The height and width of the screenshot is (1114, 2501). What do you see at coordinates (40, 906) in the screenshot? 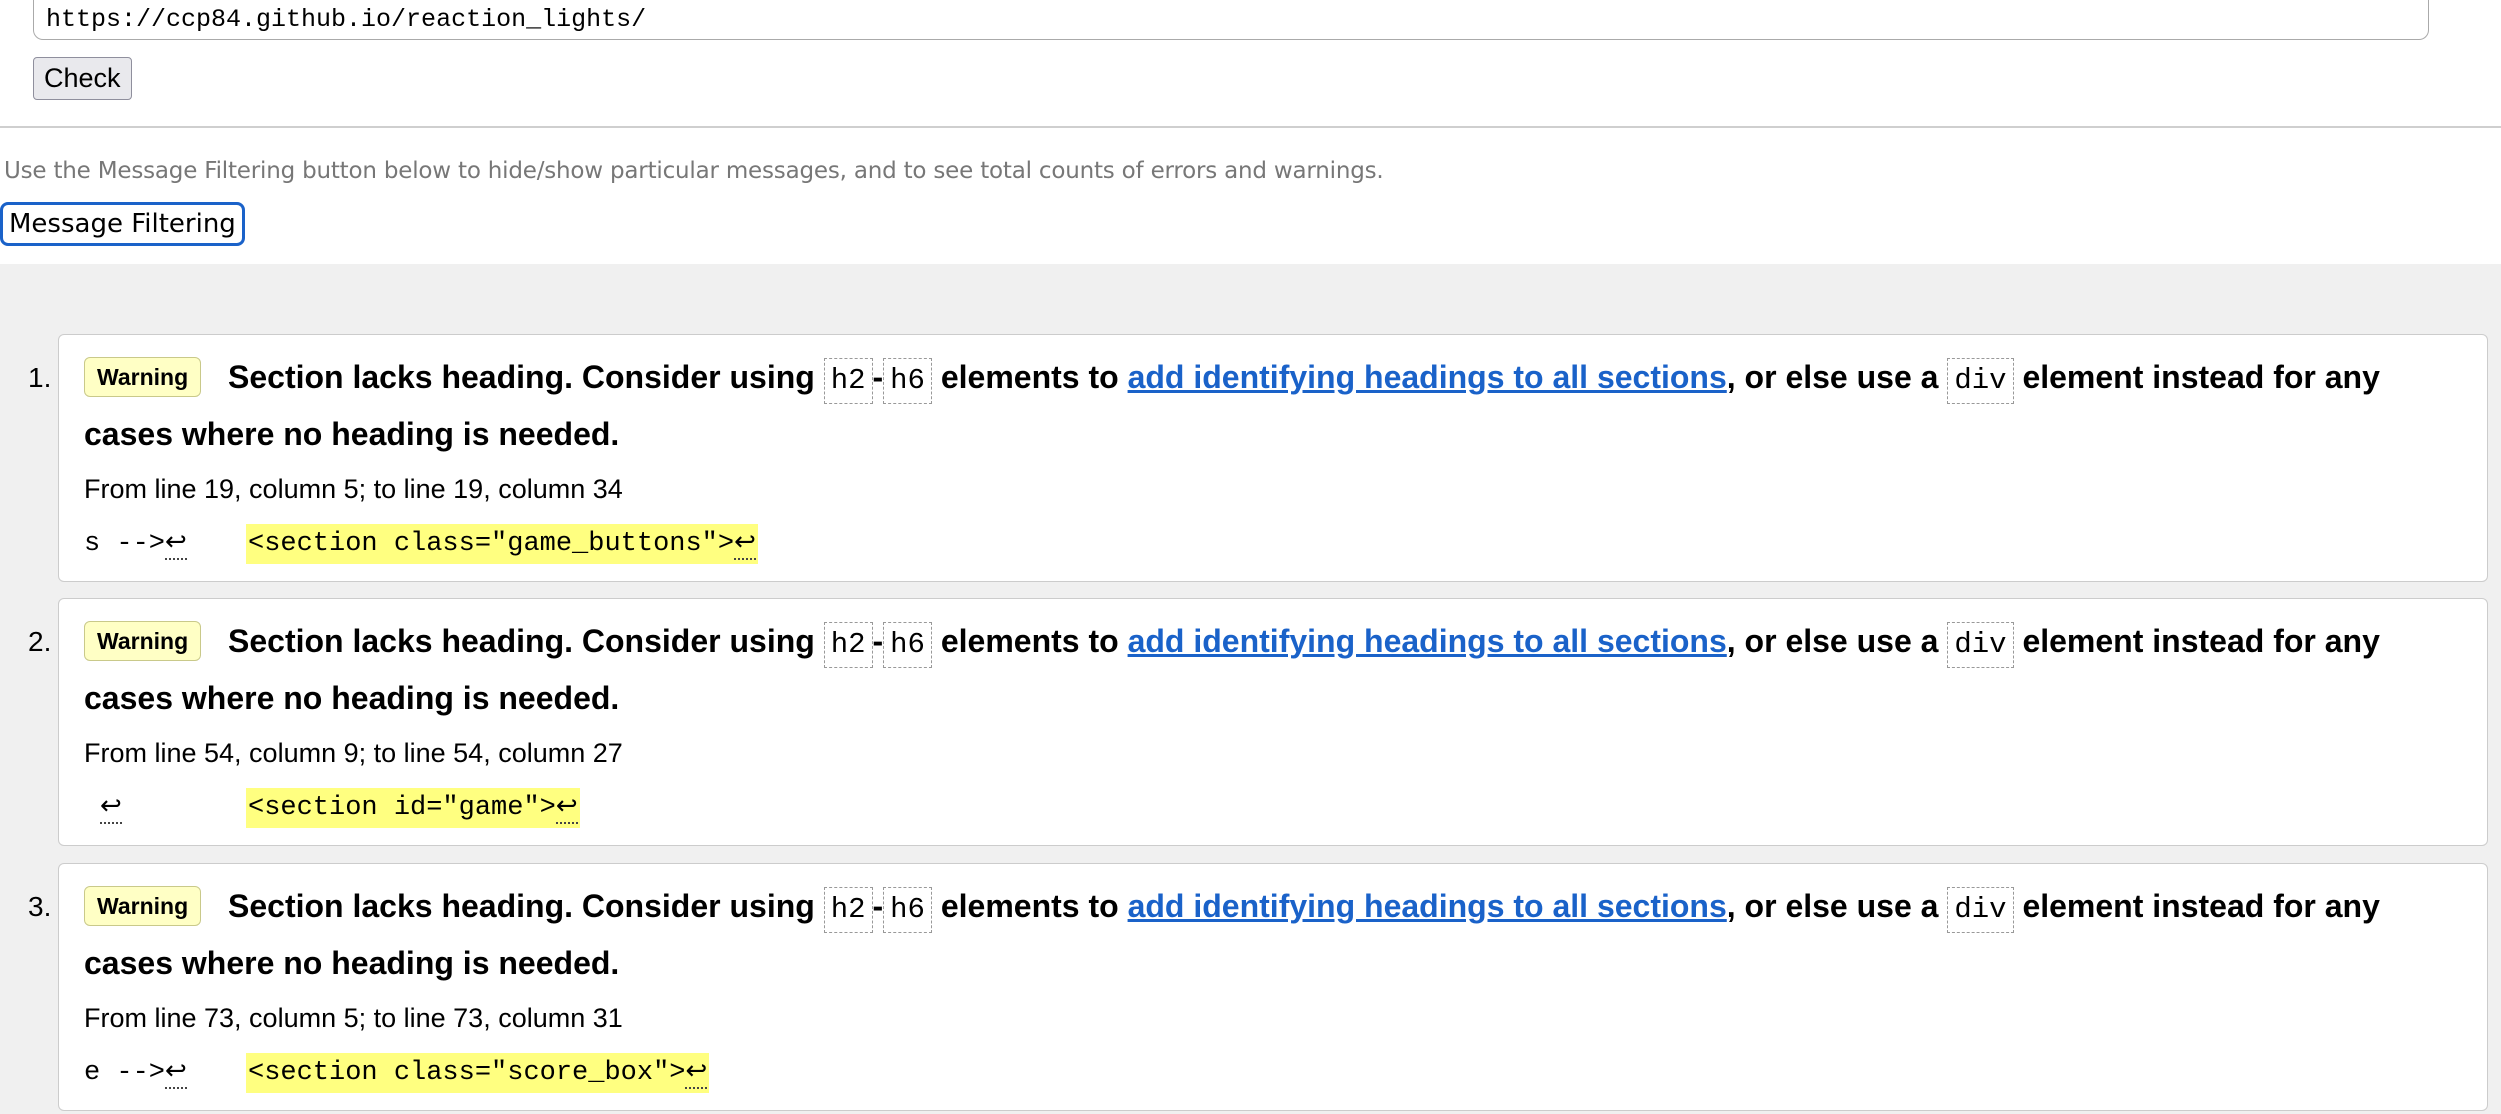
I see `message-number: 3.` at bounding box center [40, 906].